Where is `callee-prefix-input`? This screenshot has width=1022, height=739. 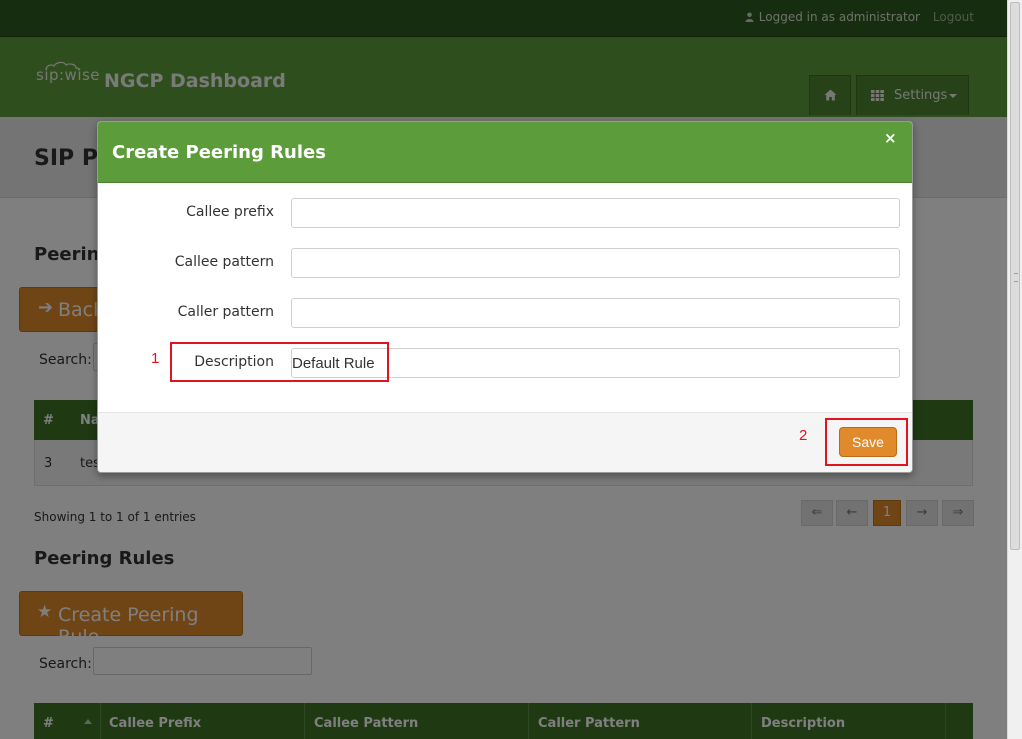
callee-prefix-input is located at coordinates (595, 213).